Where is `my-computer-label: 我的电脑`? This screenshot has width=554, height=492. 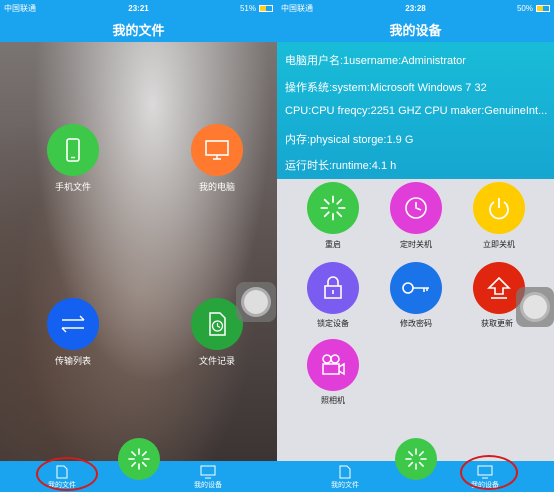
my-computer-label: 我的电脑 is located at coordinates (216, 187).